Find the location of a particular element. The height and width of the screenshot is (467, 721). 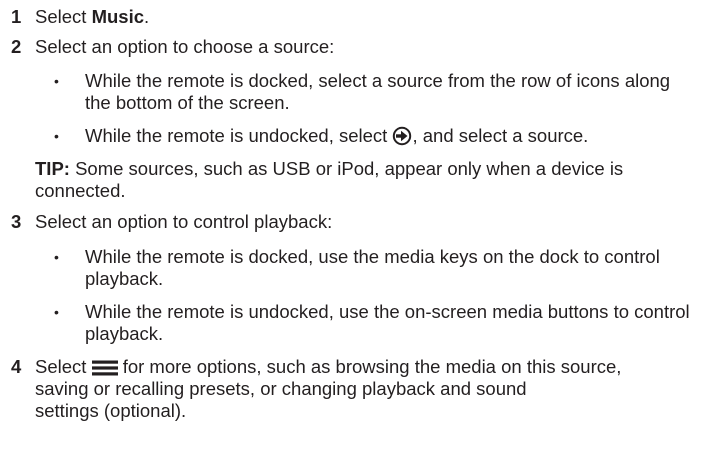

step-text-line: settings (optional). is located at coordinates (111, 410).